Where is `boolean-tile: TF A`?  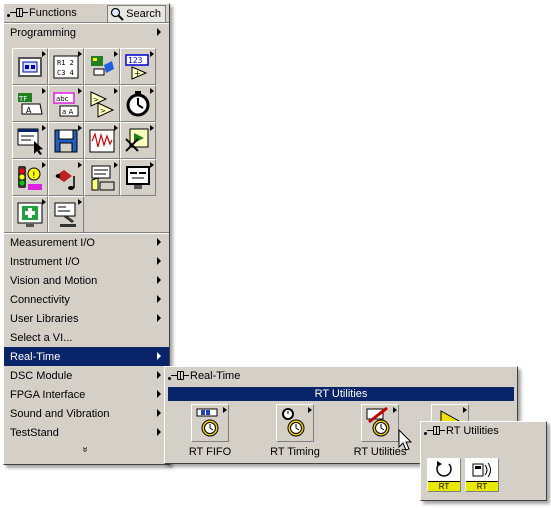
boolean-tile: TF A is located at coordinates (30, 103).